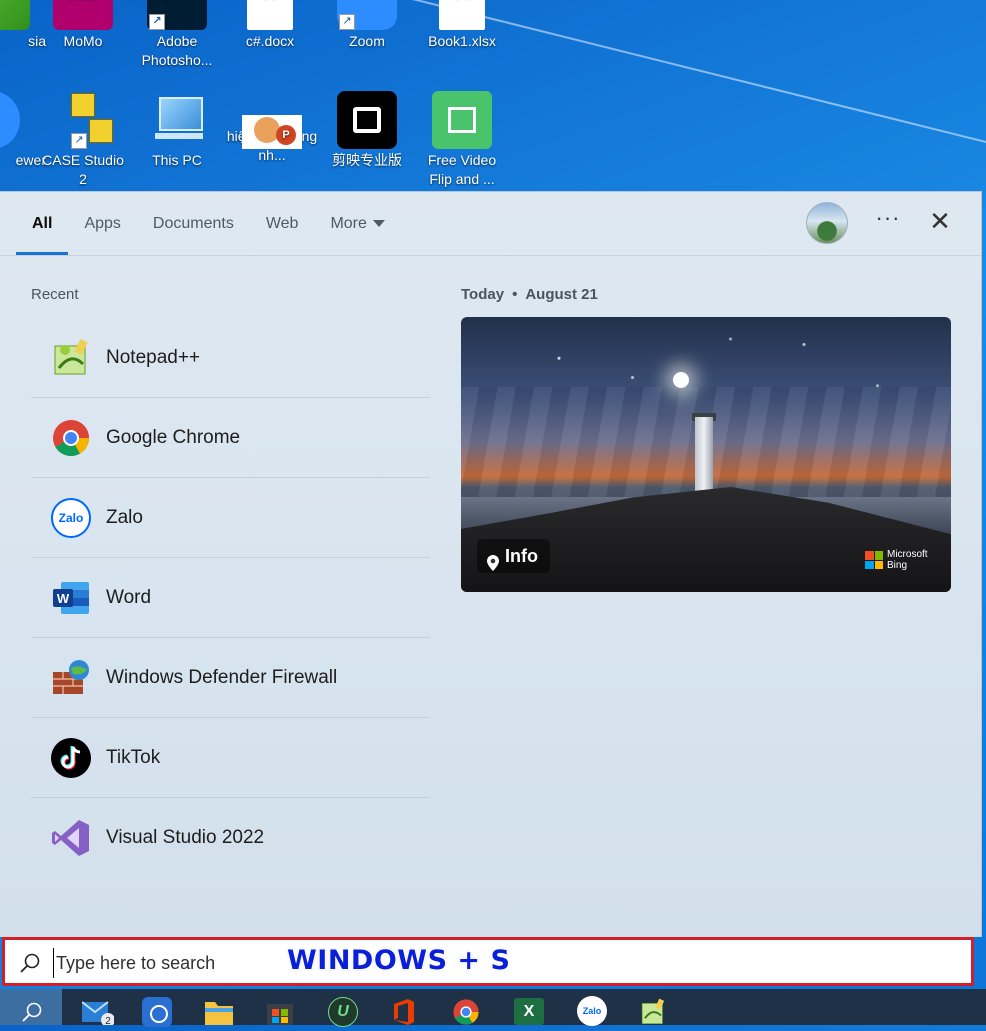  Describe the element at coordinates (896, 560) in the screenshot. I see `microsoft-bing-logo: Microsoft Bing` at that location.